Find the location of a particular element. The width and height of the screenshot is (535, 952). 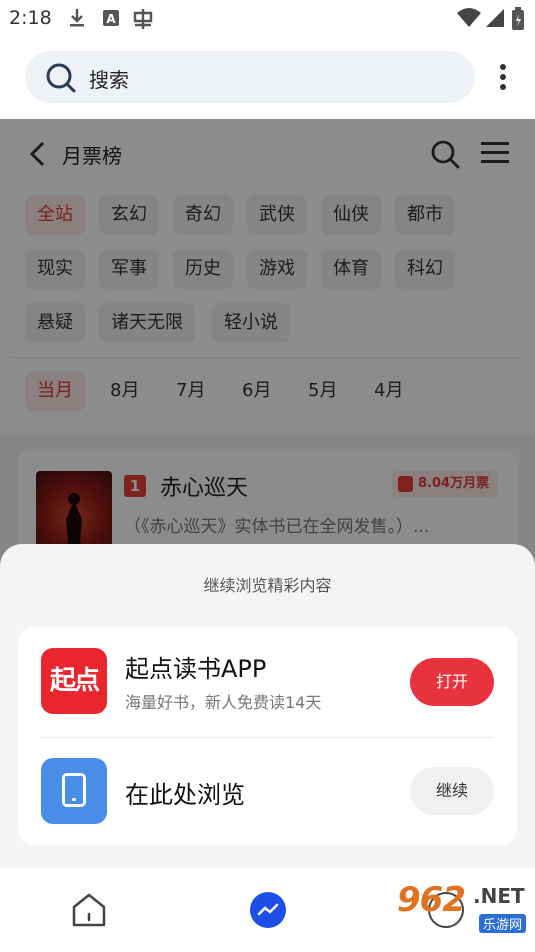

browser-toolbar: 搜索 is located at coordinates (267, 78).